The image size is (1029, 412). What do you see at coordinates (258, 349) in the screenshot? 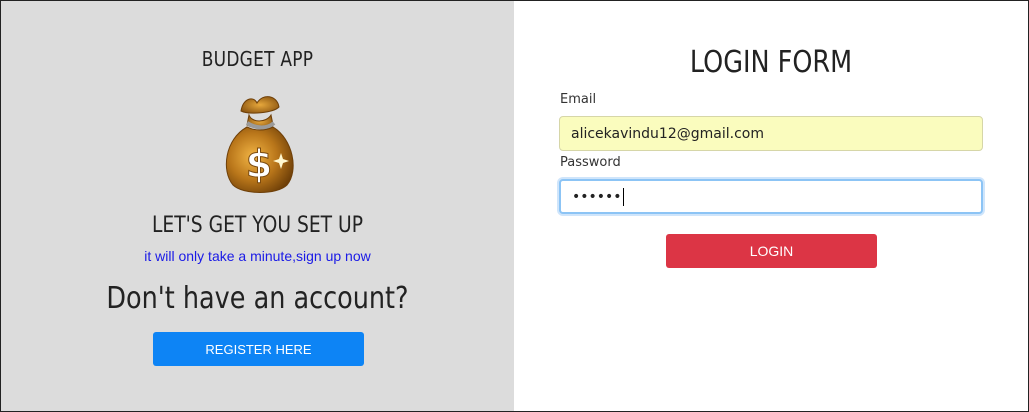
I see `register-button: REGISTER HERE` at bounding box center [258, 349].